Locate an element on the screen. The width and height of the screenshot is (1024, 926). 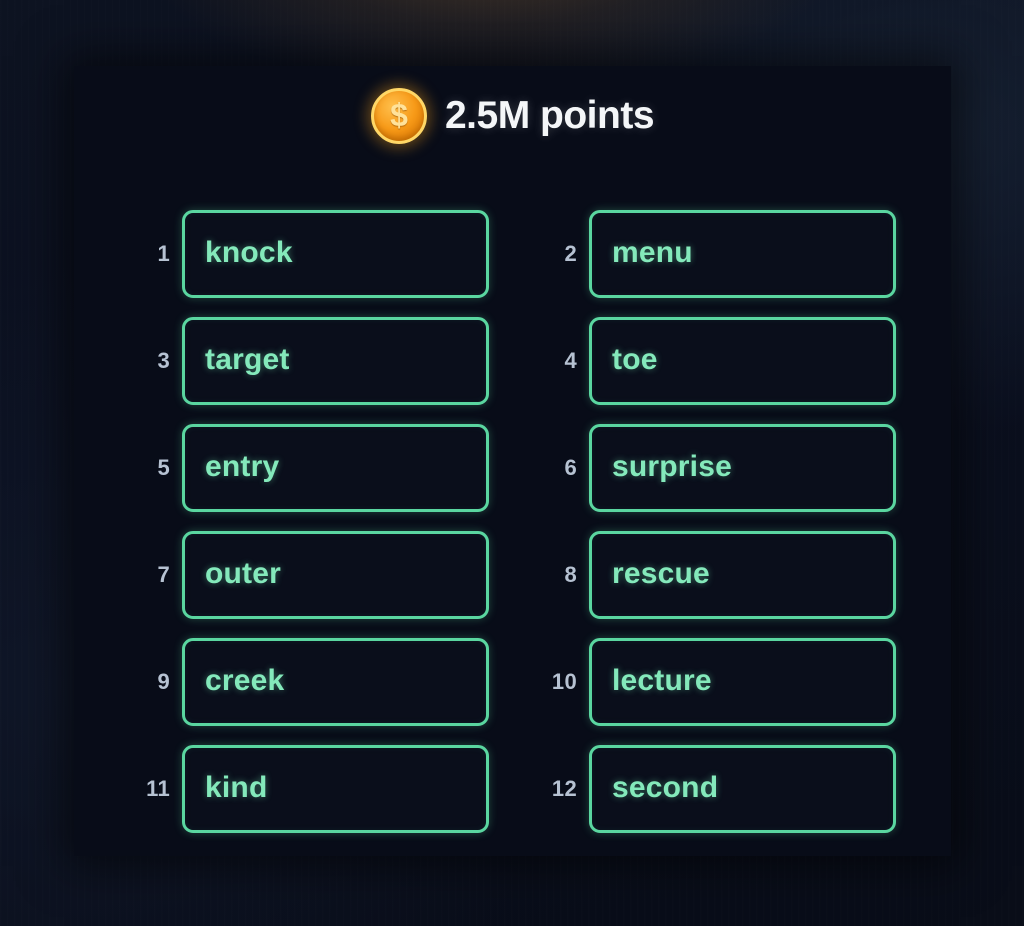
word-row: 7 outer is located at coordinates (312, 575).